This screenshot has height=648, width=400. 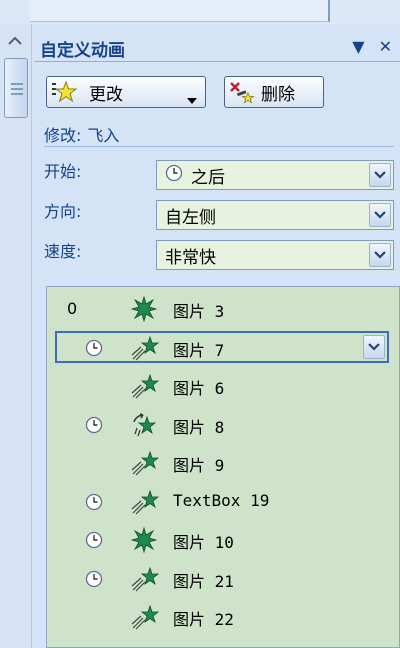 I want to click on delete-effect-icon, so click(x=242, y=92).